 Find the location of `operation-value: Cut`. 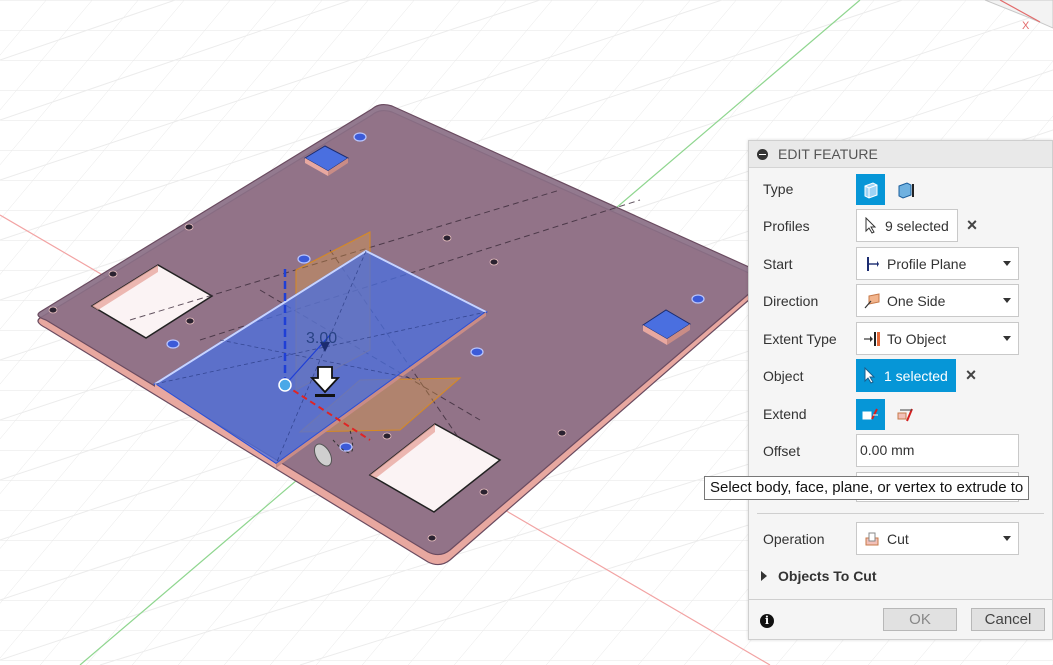

operation-value: Cut is located at coordinates (898, 538).